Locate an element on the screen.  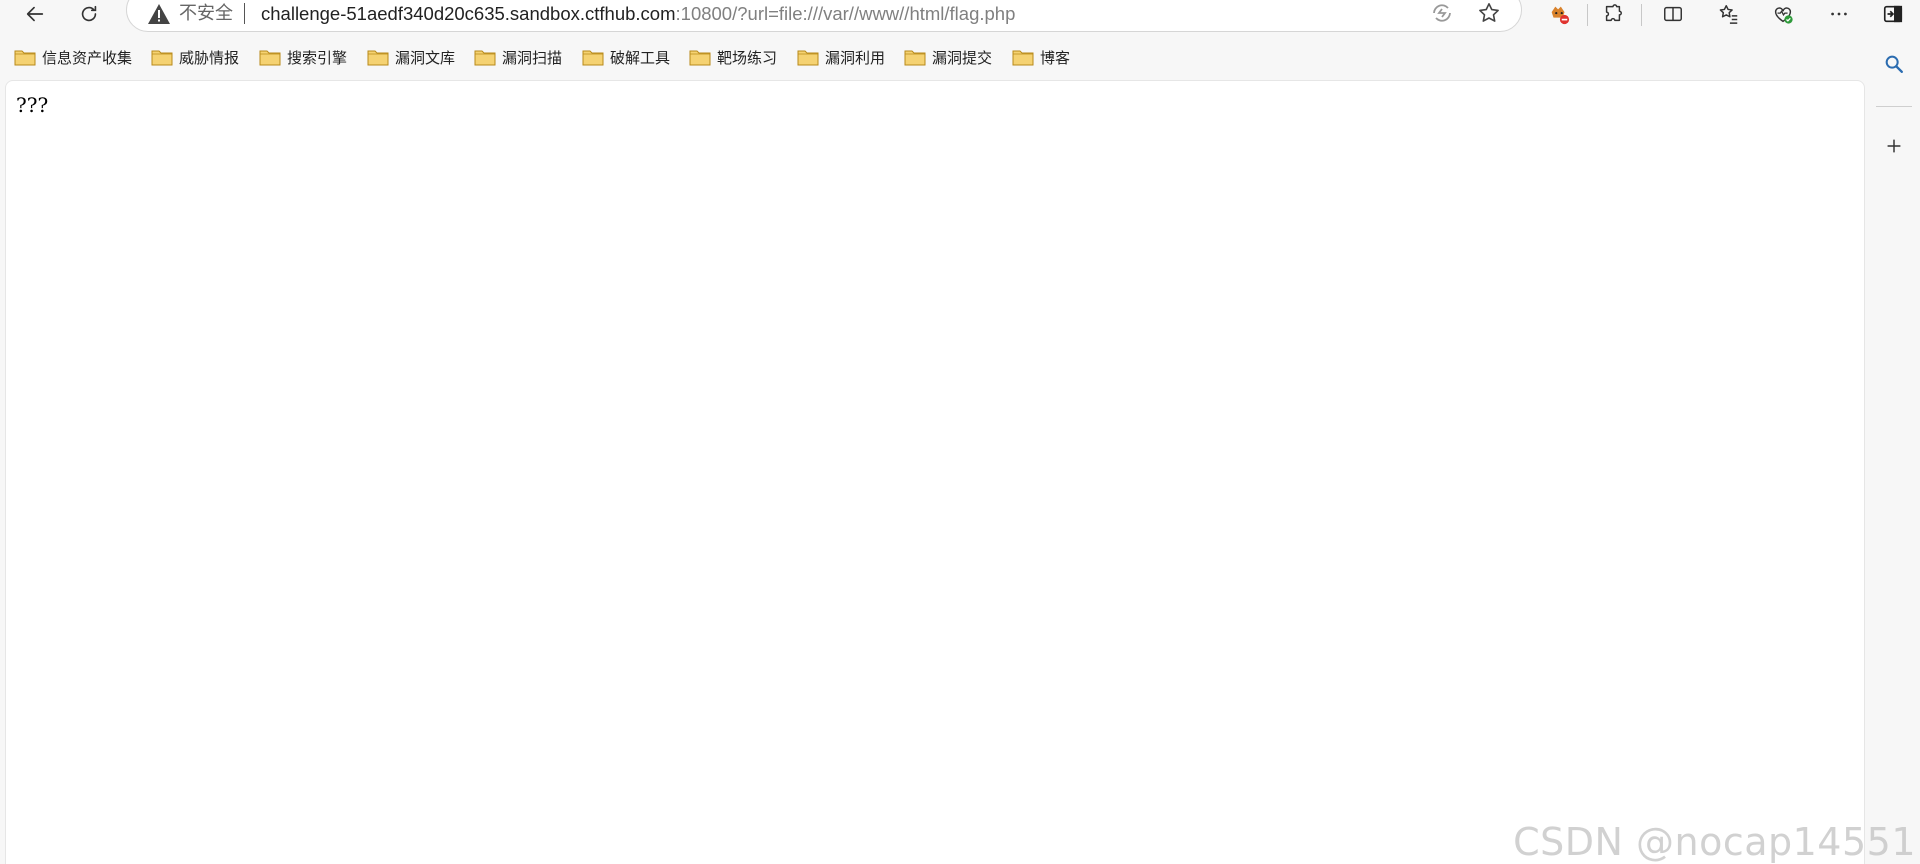
sidebar-add-button is located at coordinates (1894, 146).